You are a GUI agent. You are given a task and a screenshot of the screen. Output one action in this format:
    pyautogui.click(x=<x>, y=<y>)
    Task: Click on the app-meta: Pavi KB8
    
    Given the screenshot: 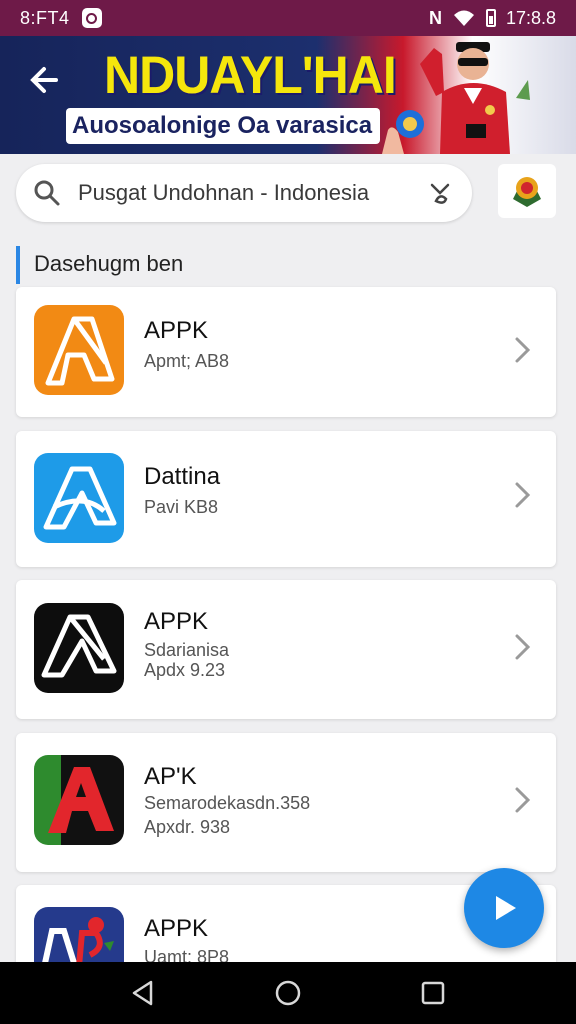 What is the action you would take?
    pyautogui.click(x=181, y=507)
    